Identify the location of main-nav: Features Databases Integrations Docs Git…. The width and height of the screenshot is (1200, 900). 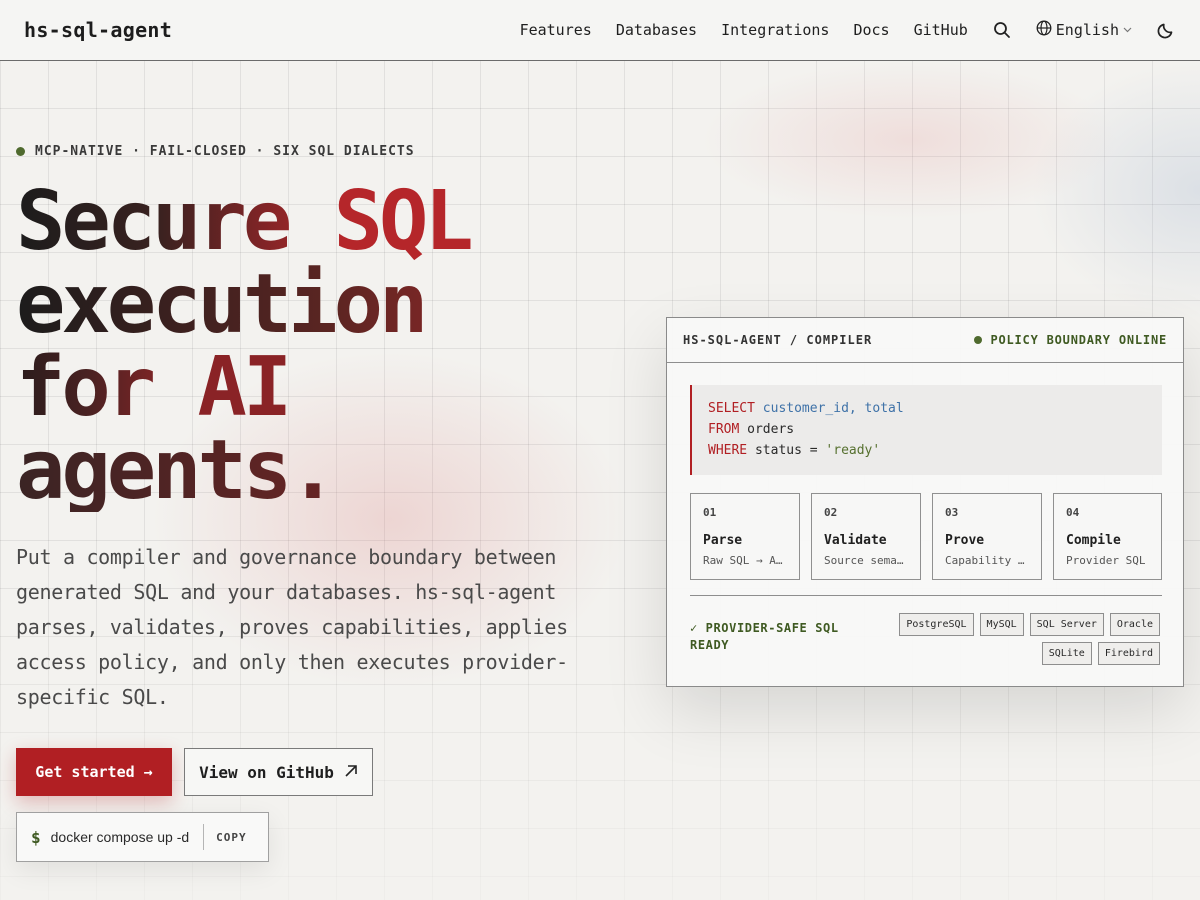
(848, 30).